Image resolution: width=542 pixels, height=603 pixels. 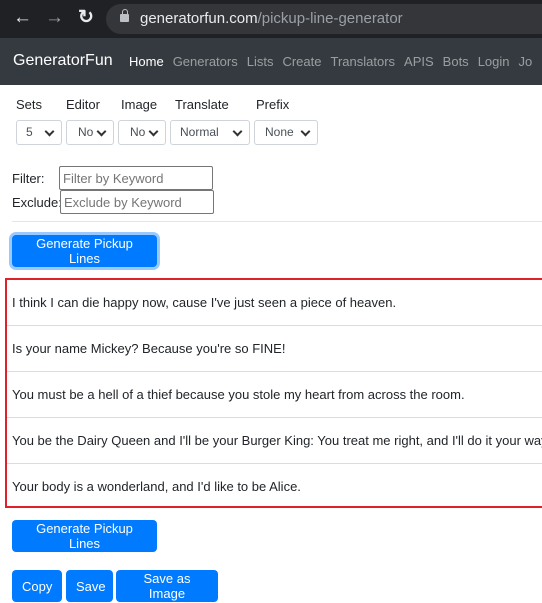 What do you see at coordinates (124, 15) in the screenshot?
I see `lock-icon` at bounding box center [124, 15].